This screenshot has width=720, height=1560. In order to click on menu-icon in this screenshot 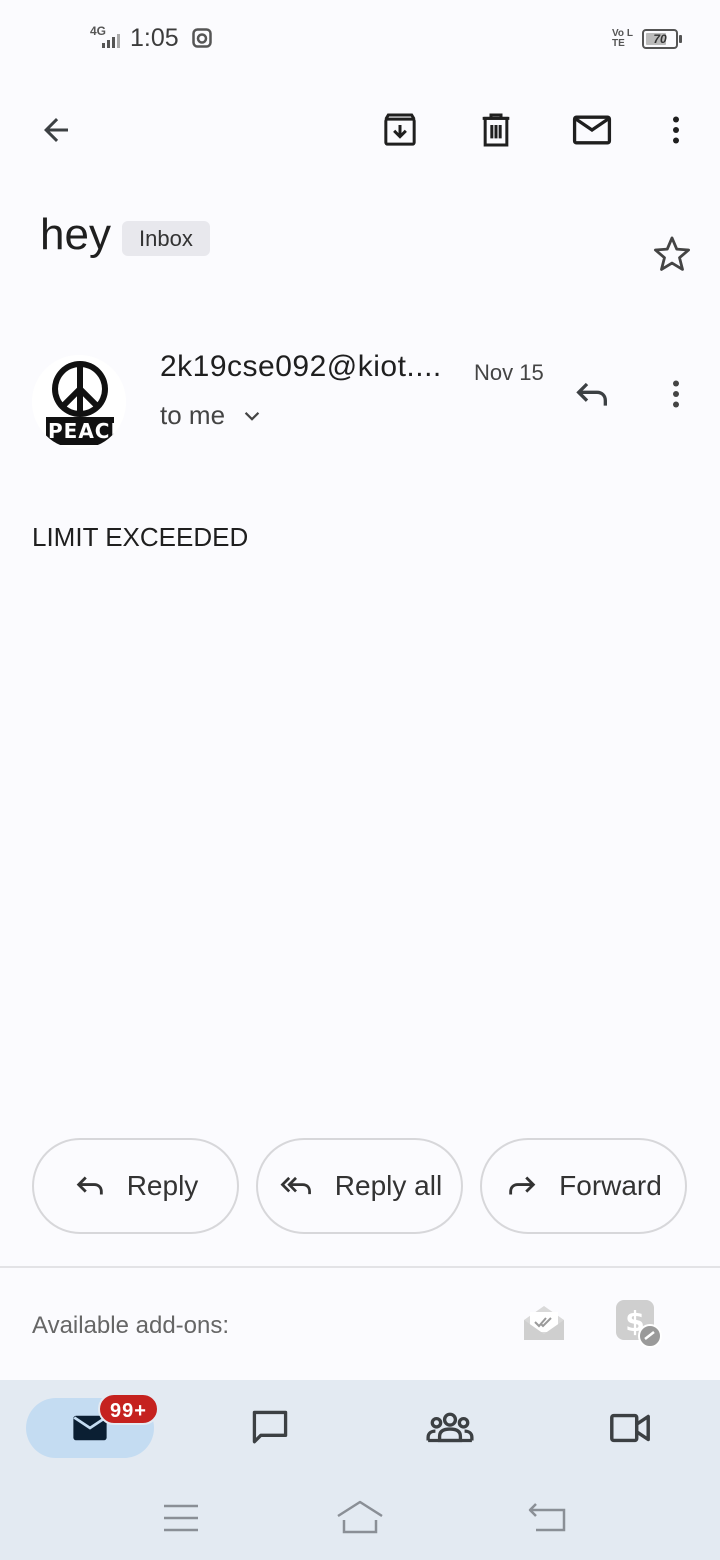, I will do `click(181, 1518)`.